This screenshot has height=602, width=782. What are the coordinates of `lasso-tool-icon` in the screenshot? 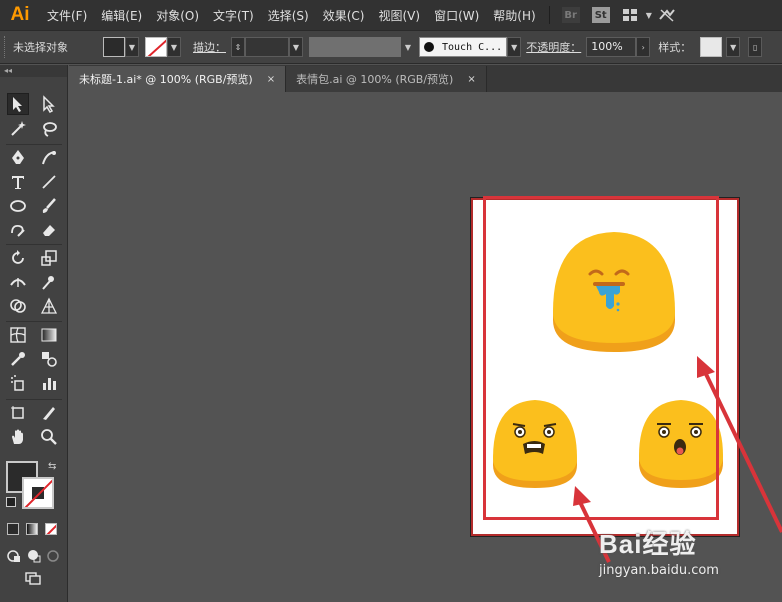 It's located at (49, 129).